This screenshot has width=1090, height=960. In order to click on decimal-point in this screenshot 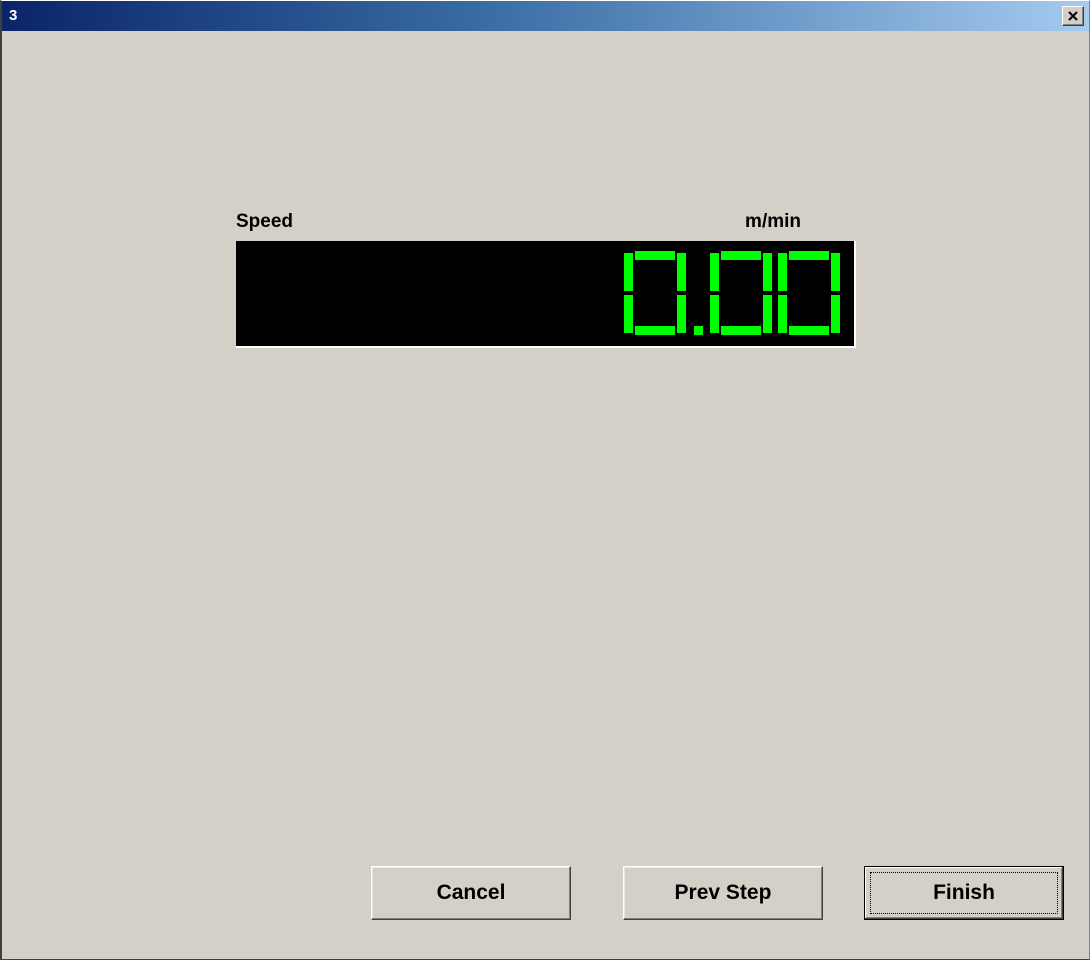, I will do `click(698, 330)`.